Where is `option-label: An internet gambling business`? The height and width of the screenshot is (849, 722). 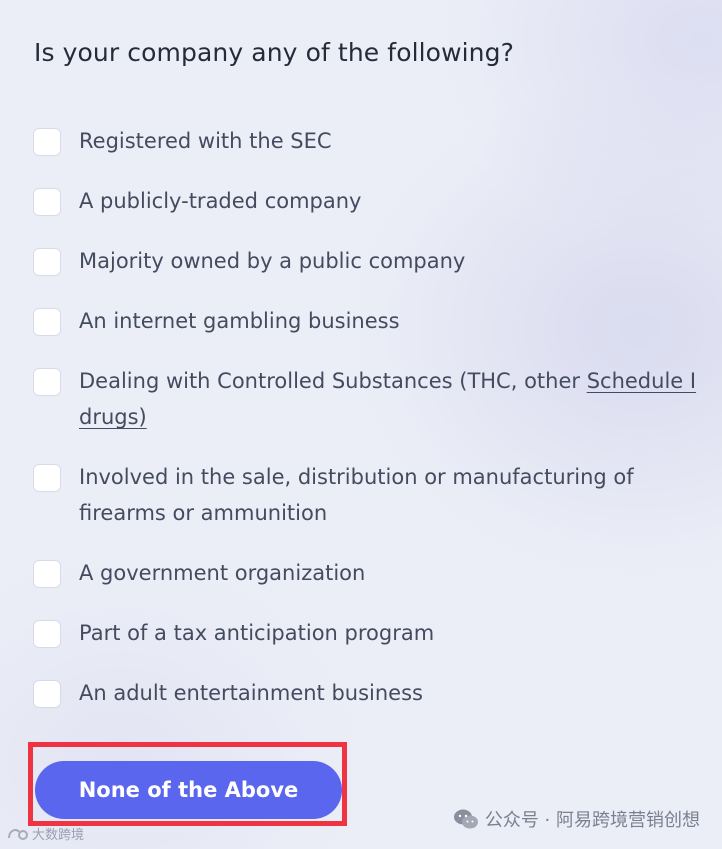 option-label: An internet gambling business is located at coordinates (239, 321).